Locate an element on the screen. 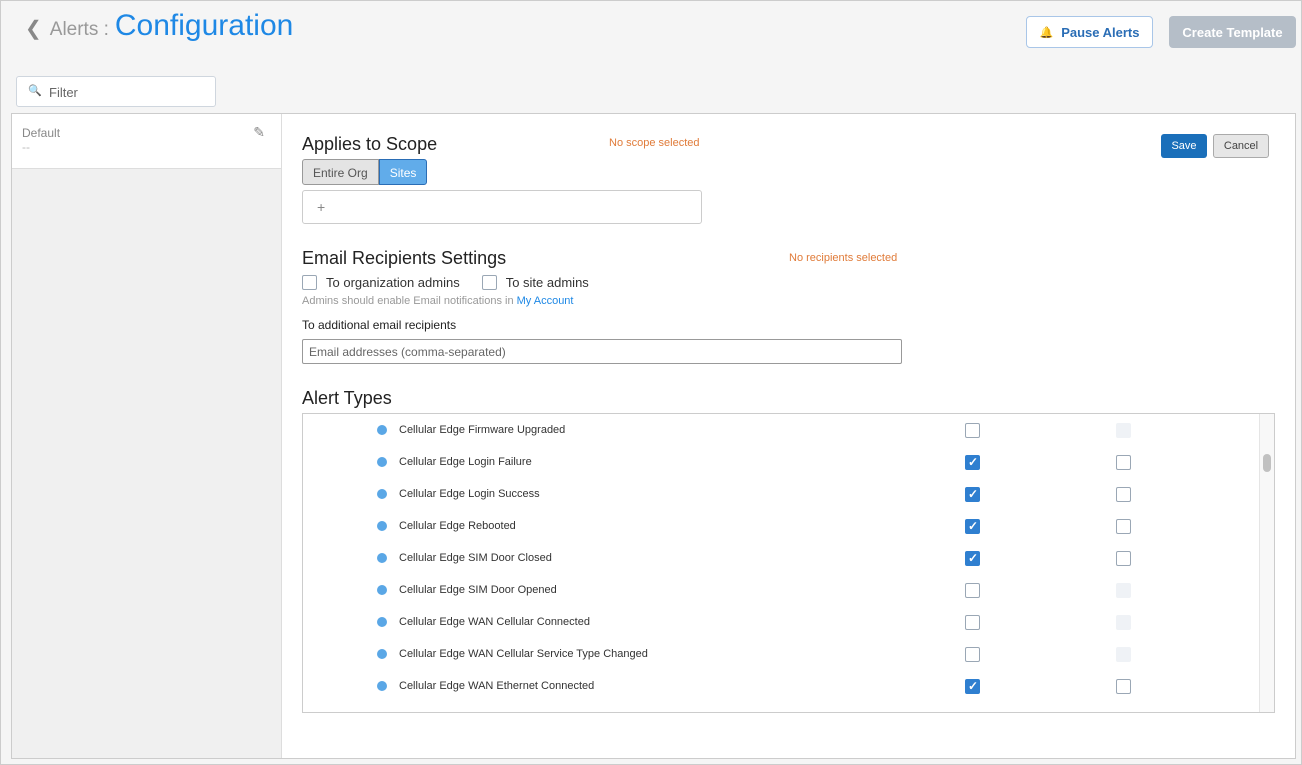 The width and height of the screenshot is (1302, 765). scope-toggle: Entire Org Sites is located at coordinates (365, 172).